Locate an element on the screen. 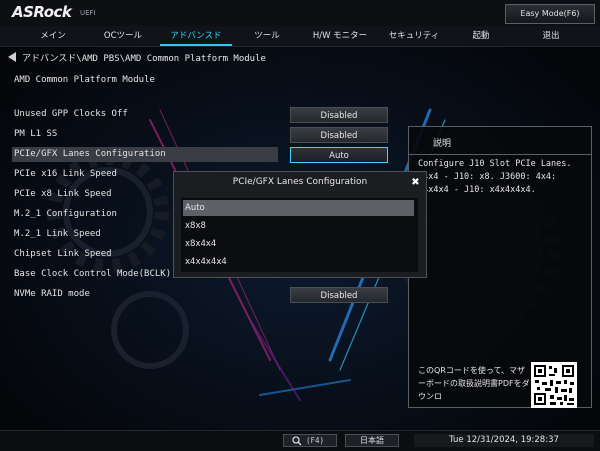 This screenshot has height=451, width=600. active-tab-indicator is located at coordinates (196, 45).